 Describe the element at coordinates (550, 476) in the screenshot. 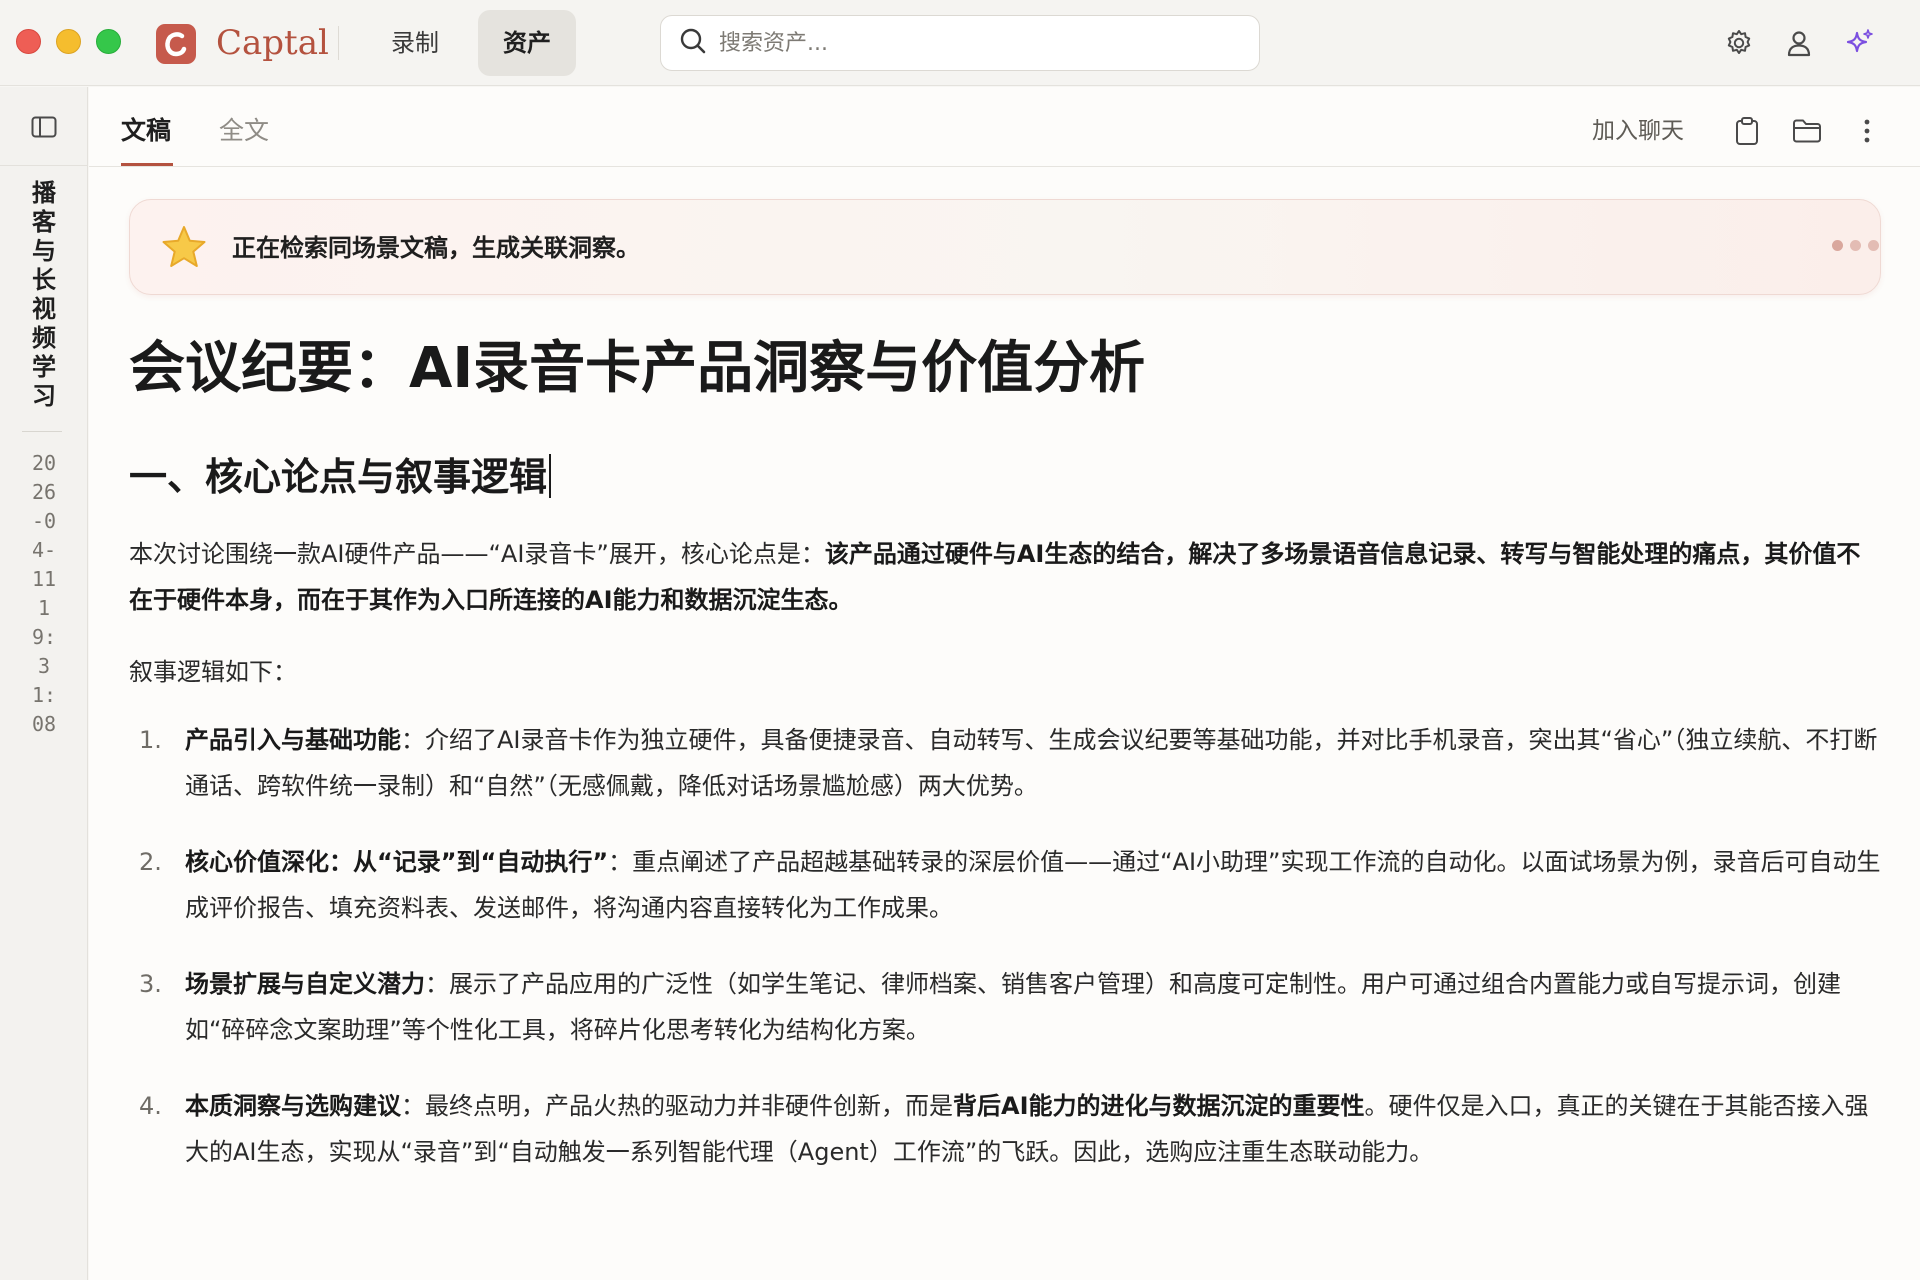

I see `text-cursor` at that location.